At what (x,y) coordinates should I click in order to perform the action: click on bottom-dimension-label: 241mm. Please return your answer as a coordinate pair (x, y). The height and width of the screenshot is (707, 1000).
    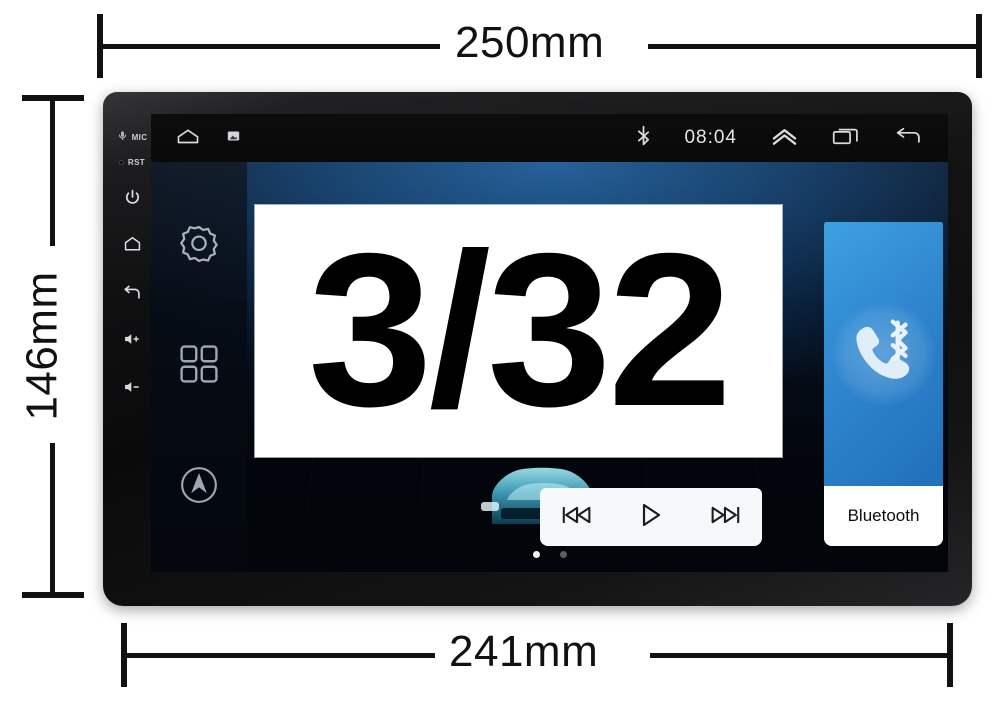
    Looking at the image, I should click on (524, 651).